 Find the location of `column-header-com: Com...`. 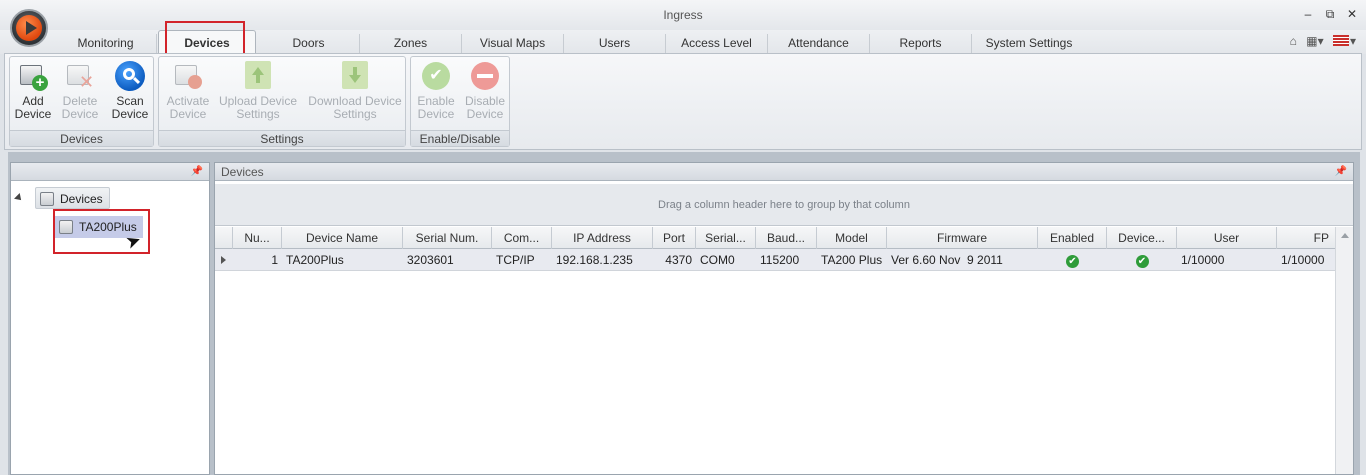

column-header-com: Com... is located at coordinates (522, 238).